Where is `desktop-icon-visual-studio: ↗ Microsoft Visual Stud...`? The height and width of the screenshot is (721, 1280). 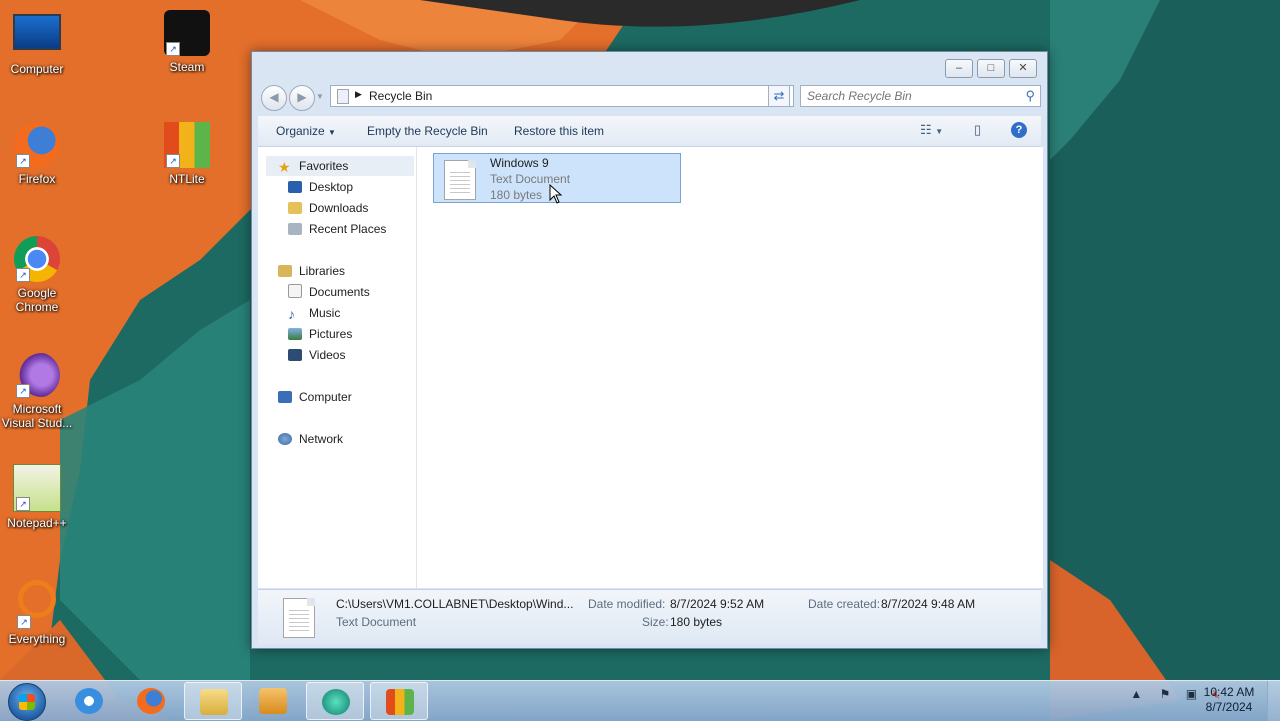
desktop-icon-visual-studio: ↗ Microsoft Visual Stud... is located at coordinates (37, 391).